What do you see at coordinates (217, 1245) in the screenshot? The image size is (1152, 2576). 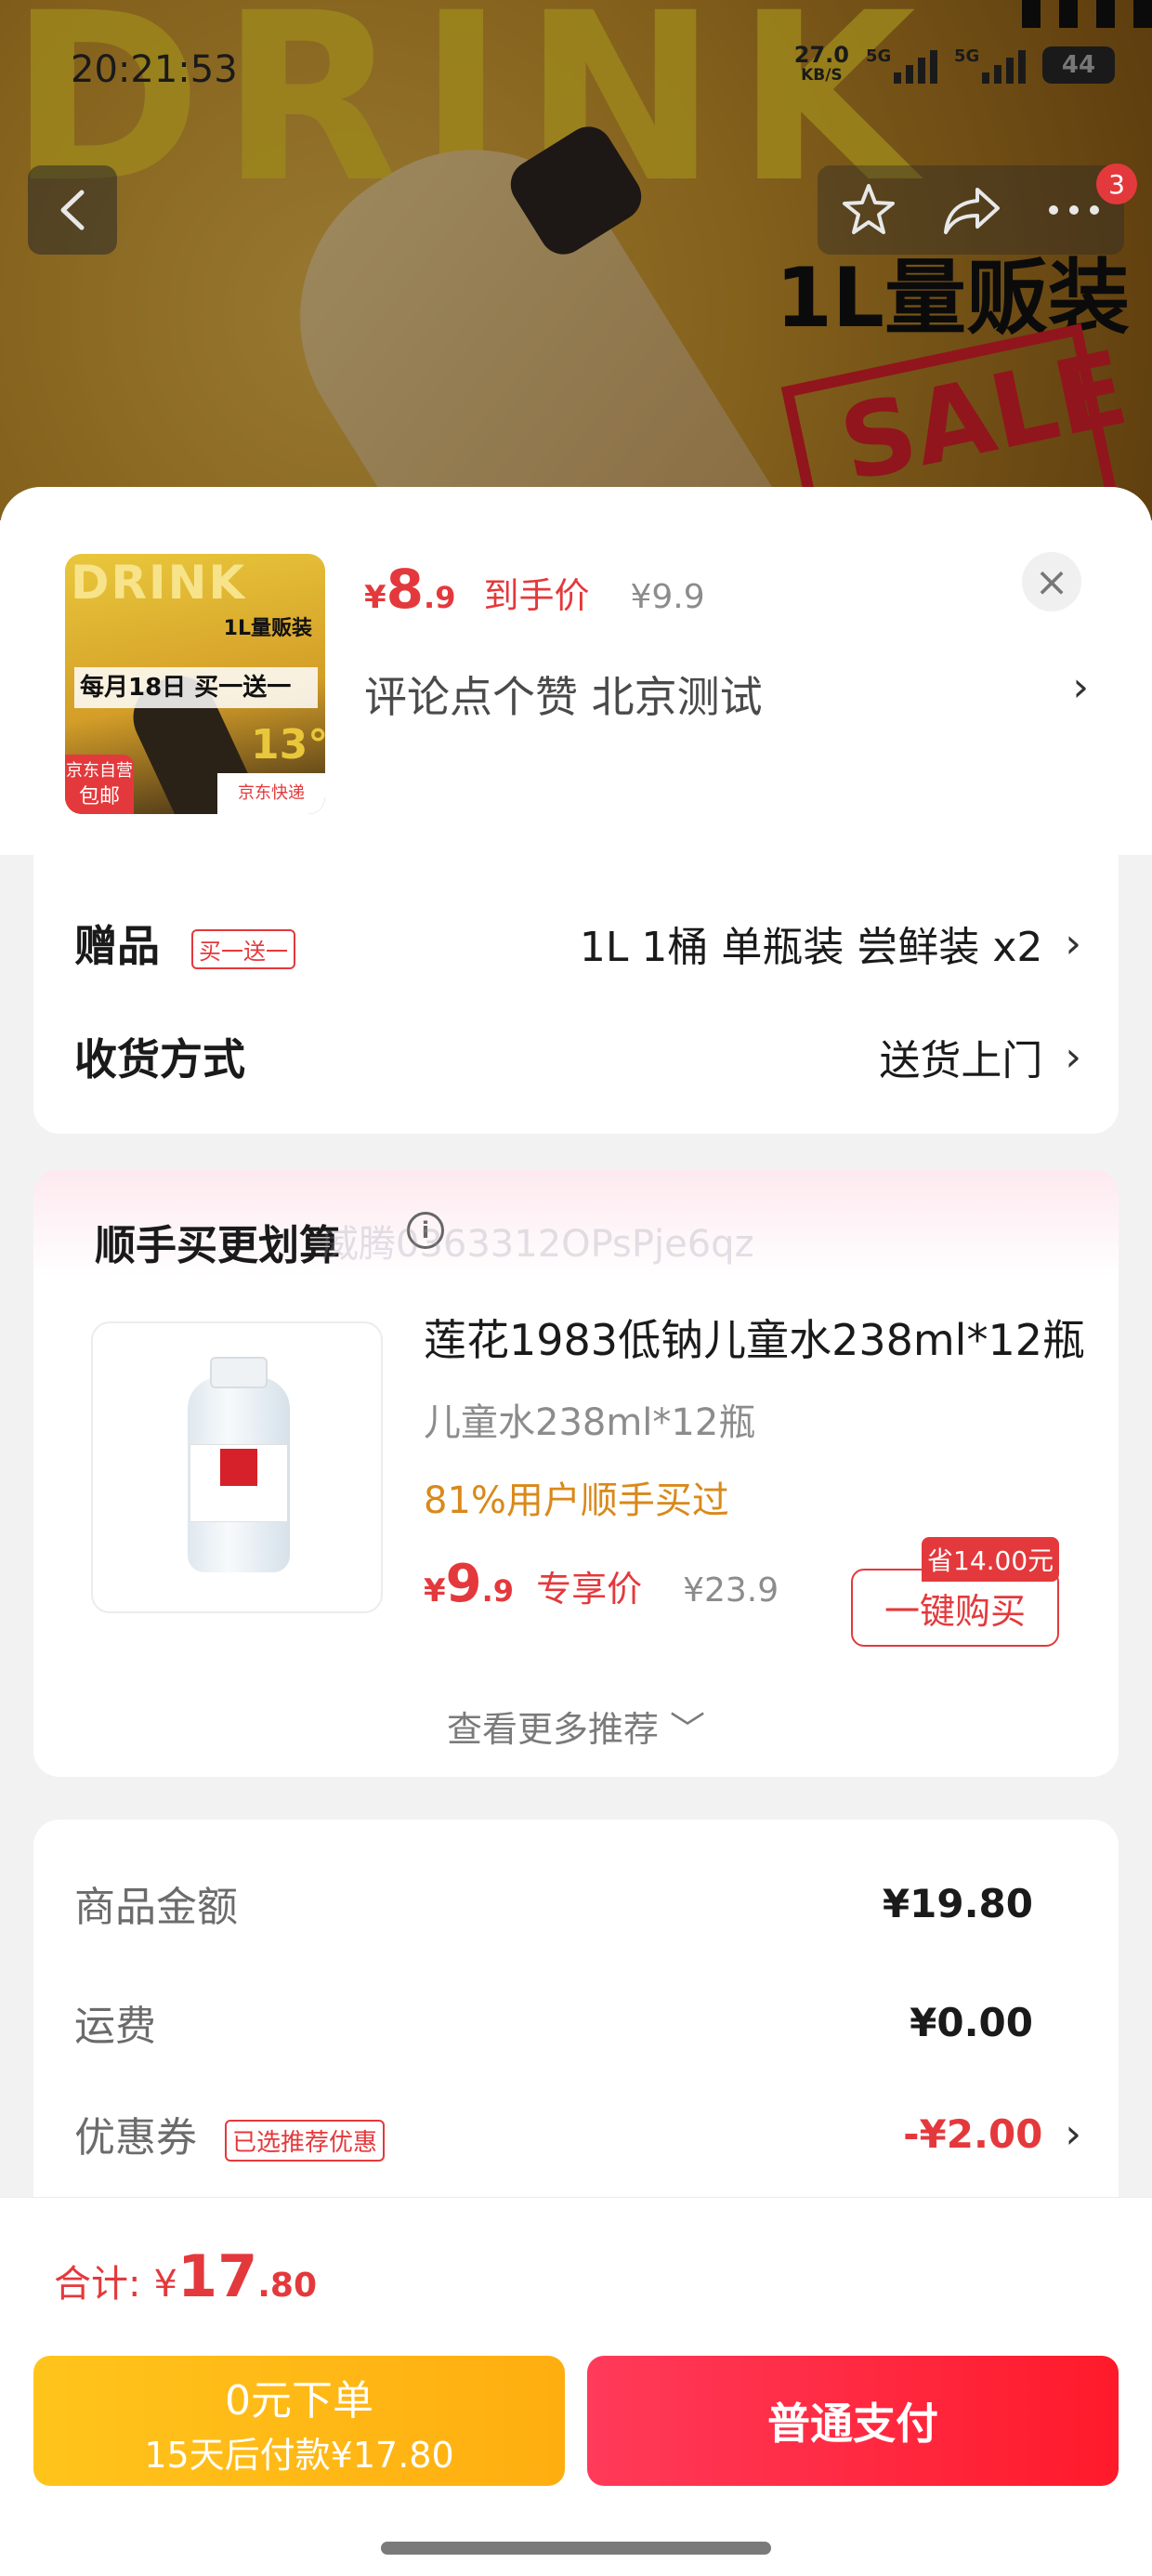 I see `recommendation-title: 顺手买更划算` at bounding box center [217, 1245].